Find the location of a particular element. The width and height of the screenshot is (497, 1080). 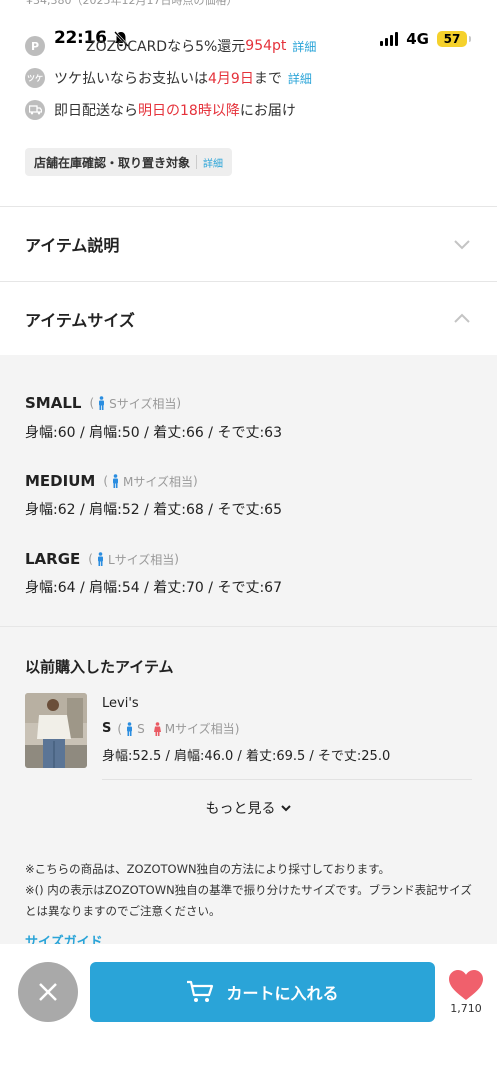

store-chip-detail-link: 詳細 is located at coordinates (213, 162).